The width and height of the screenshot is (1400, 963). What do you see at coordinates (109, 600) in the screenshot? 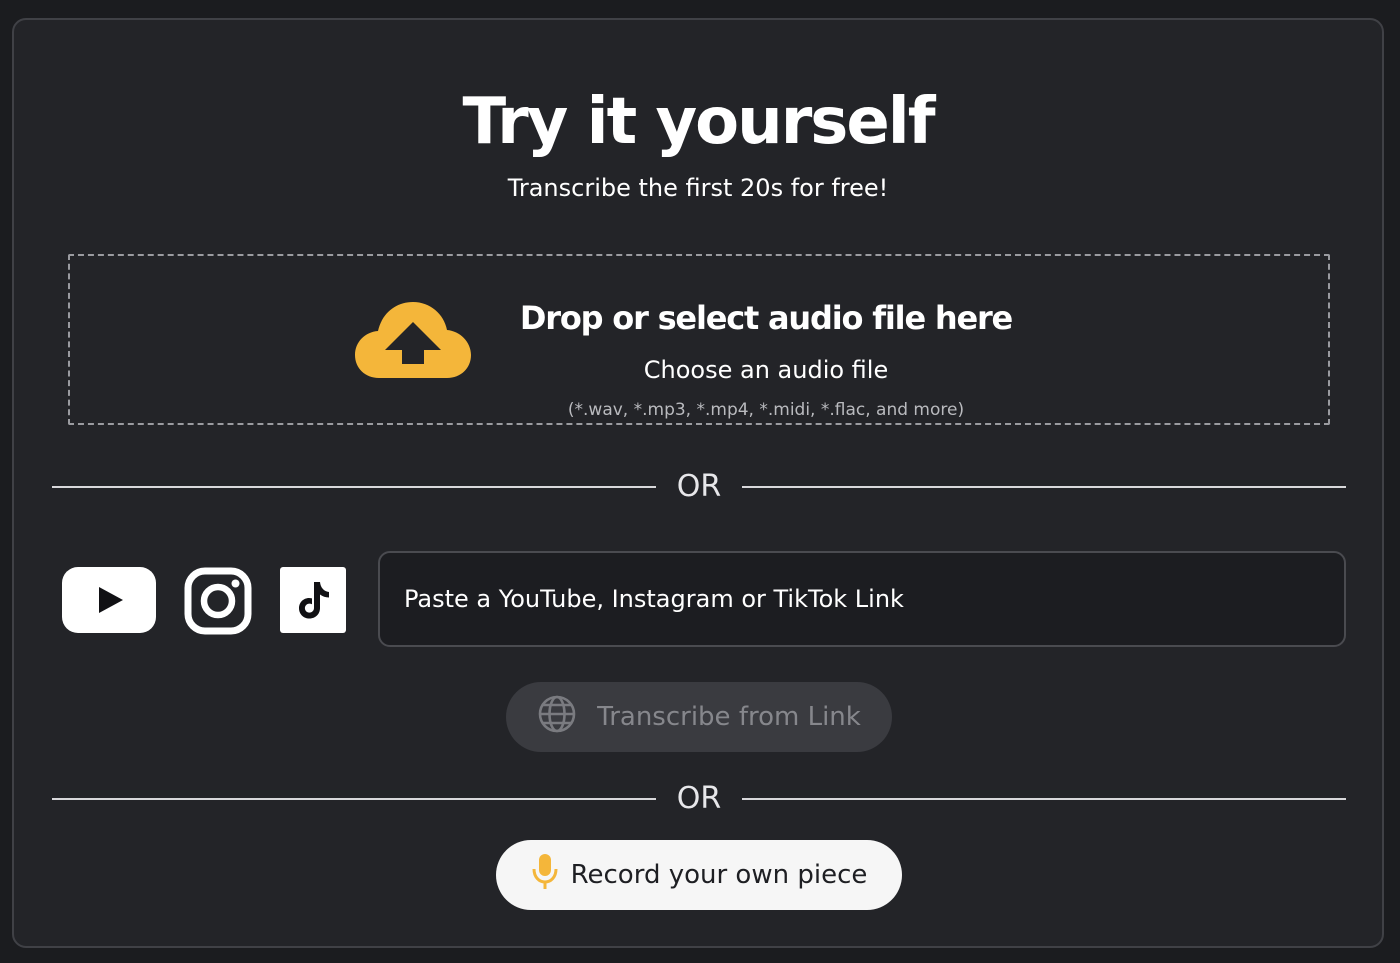
I see `youtube-icon` at bounding box center [109, 600].